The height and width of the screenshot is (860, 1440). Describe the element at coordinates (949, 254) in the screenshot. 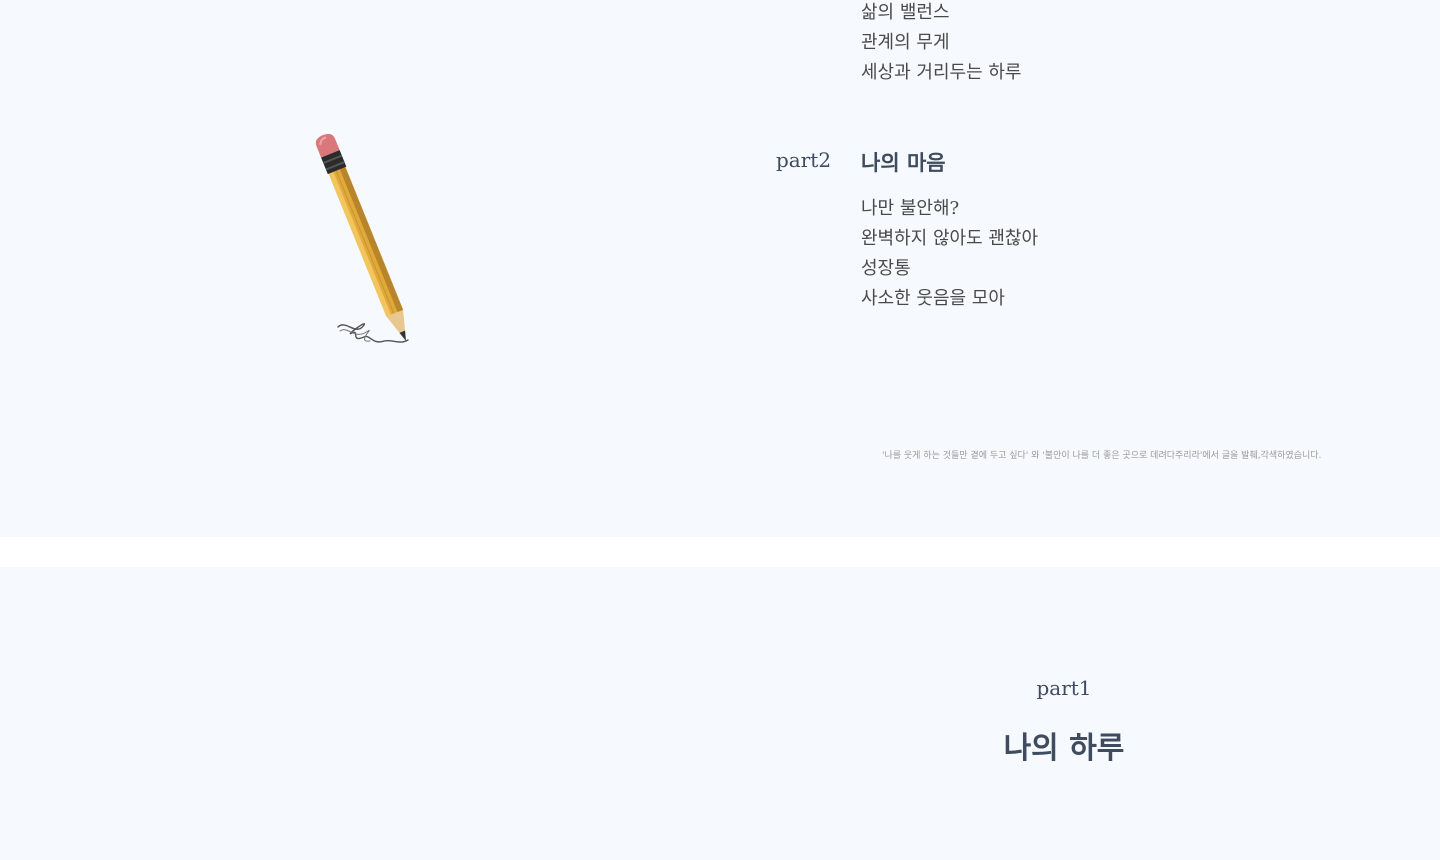

I see `part2-item-list: 나만 불안해? 완벽하지 않아도 괜찮아 성장통 사소한 웃음을 모아` at that location.